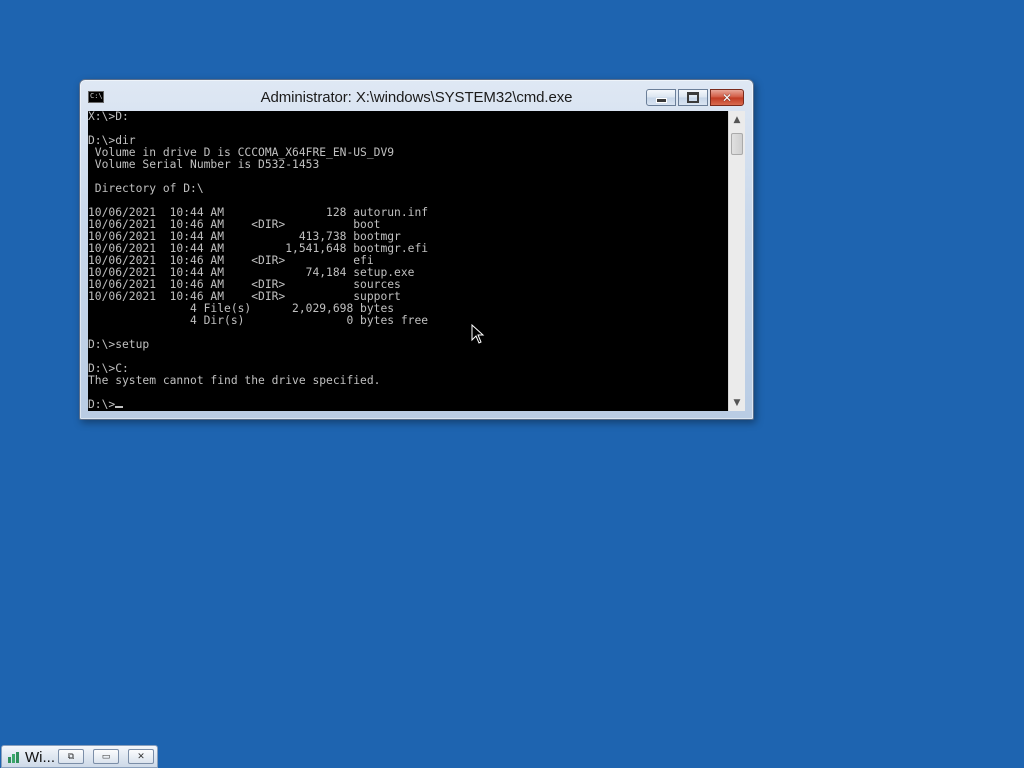  Describe the element at coordinates (408, 405) in the screenshot. I see `console-line: D:\>` at that location.